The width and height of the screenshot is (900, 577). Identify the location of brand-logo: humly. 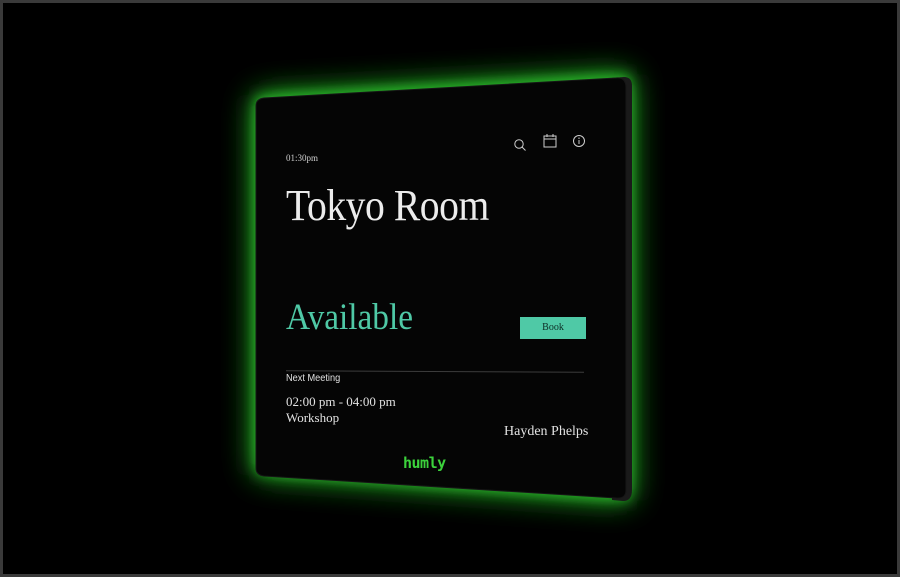
(424, 463).